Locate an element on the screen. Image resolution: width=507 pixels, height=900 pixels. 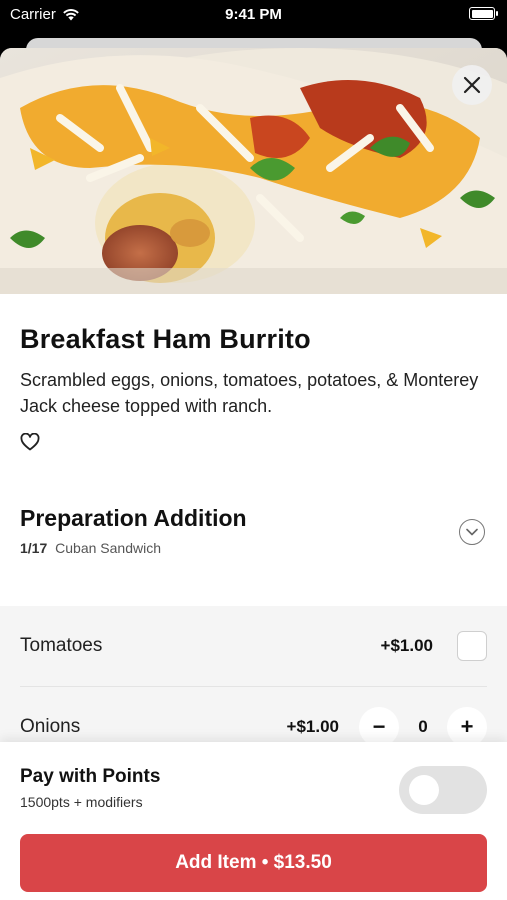
points-toggle is located at coordinates (443, 790).